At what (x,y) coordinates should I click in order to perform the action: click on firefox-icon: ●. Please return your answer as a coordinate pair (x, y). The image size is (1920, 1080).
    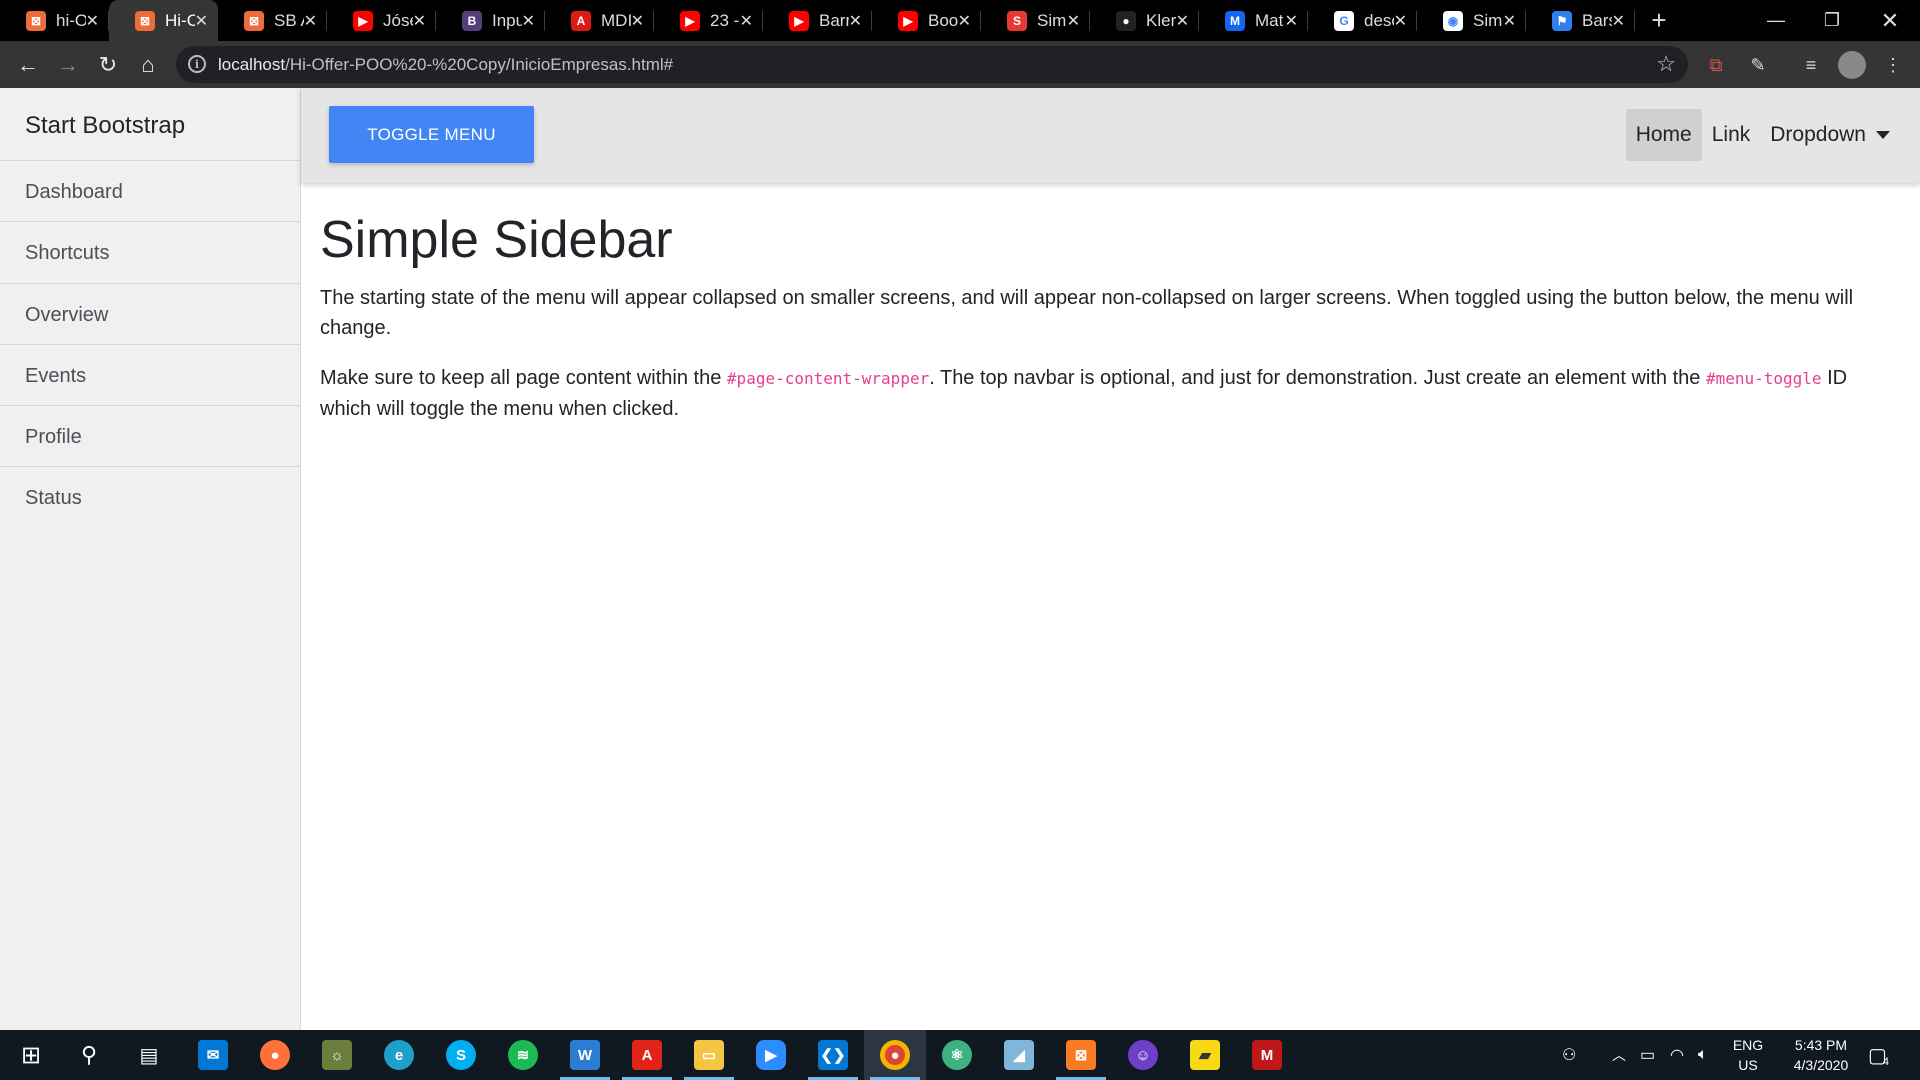
    Looking at the image, I should click on (275, 1055).